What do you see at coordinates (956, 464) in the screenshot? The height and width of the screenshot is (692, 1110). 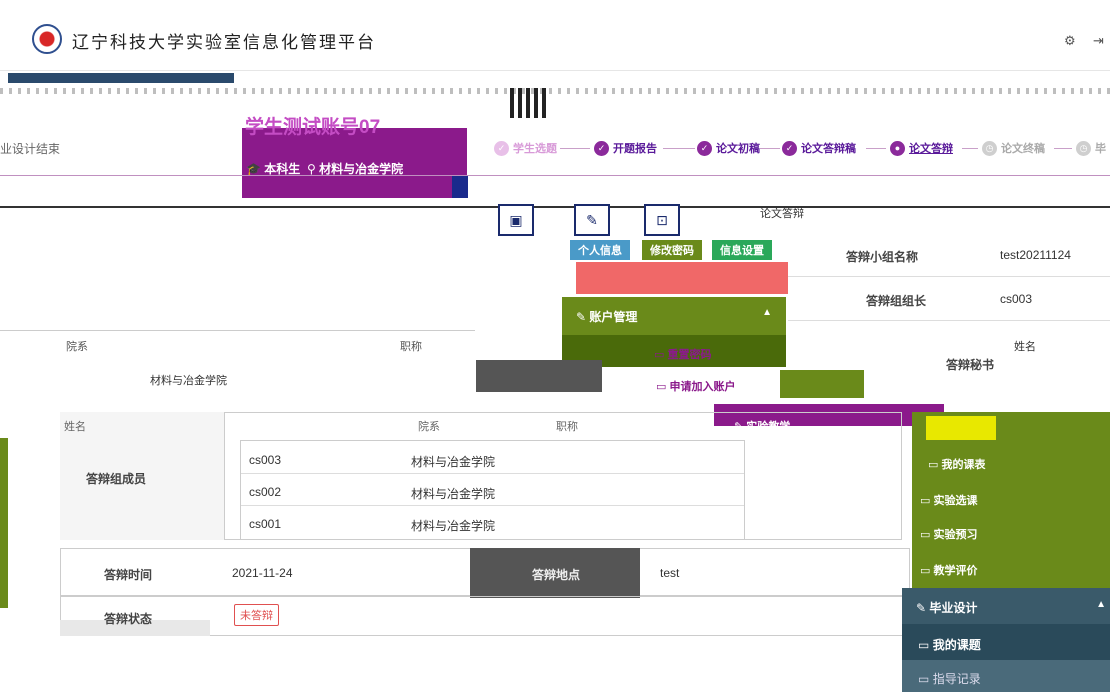 I see `sidebar-item-schedule: ▭ 我的课表` at bounding box center [956, 464].